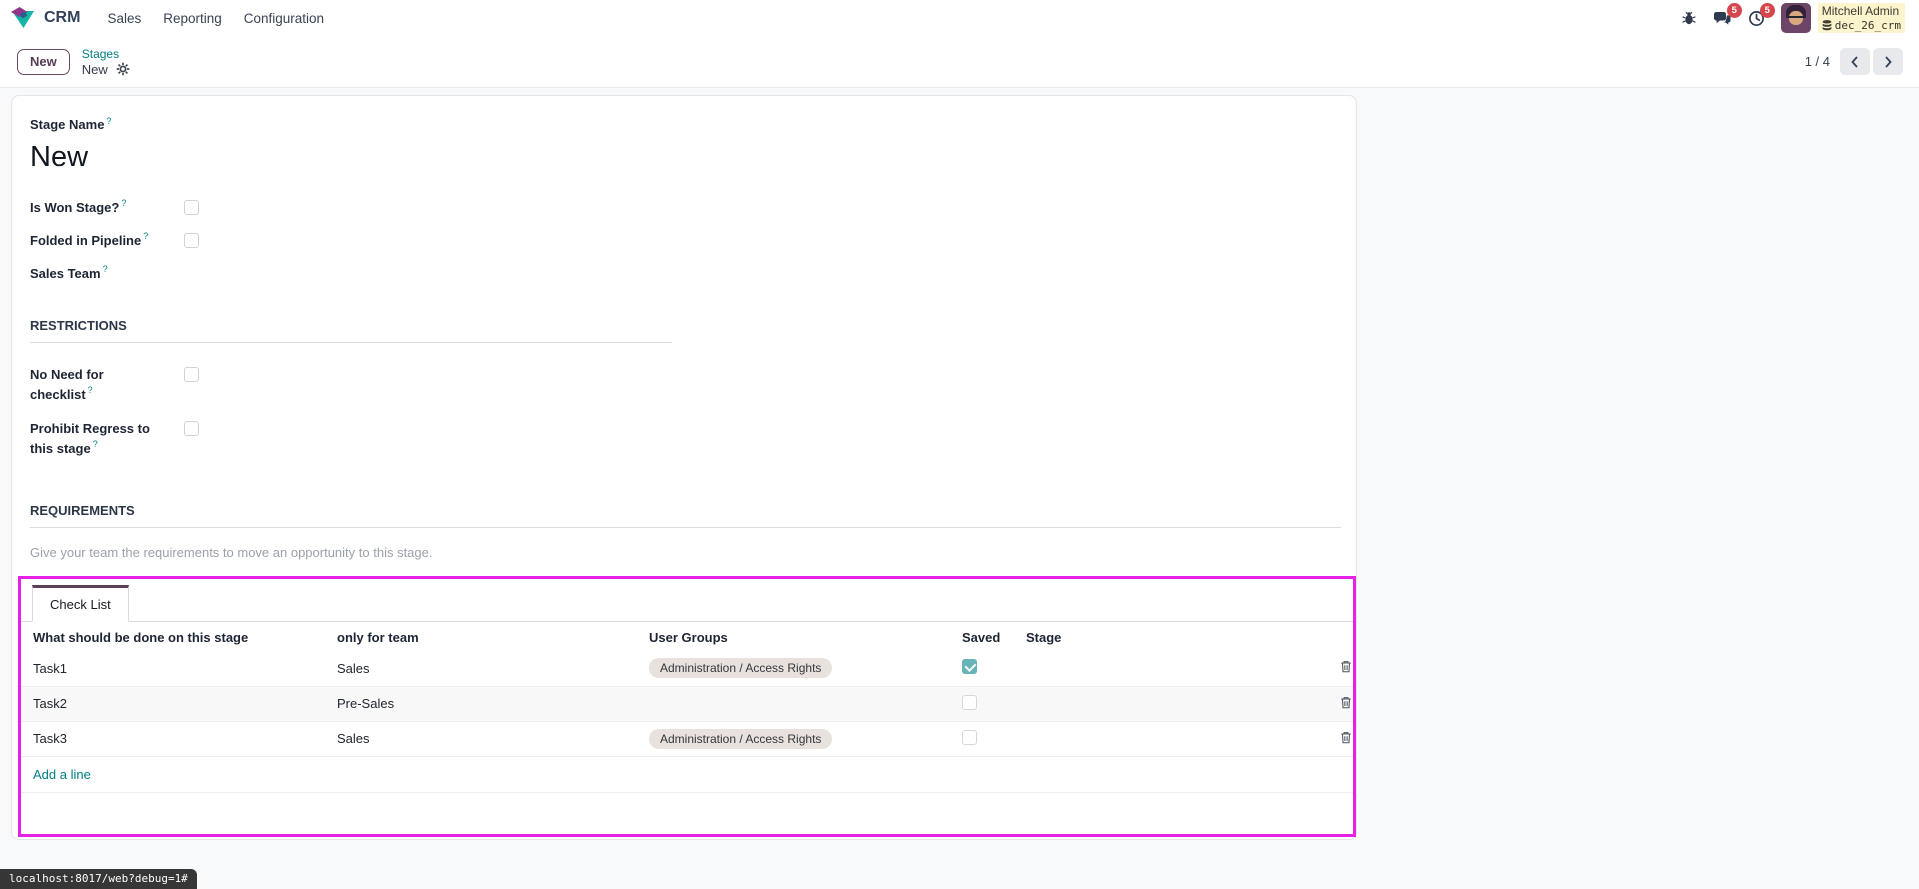 This screenshot has width=1919, height=889. Describe the element at coordinates (687, 600) in the screenshot. I see `notebook-tab-strip: Check List` at that location.